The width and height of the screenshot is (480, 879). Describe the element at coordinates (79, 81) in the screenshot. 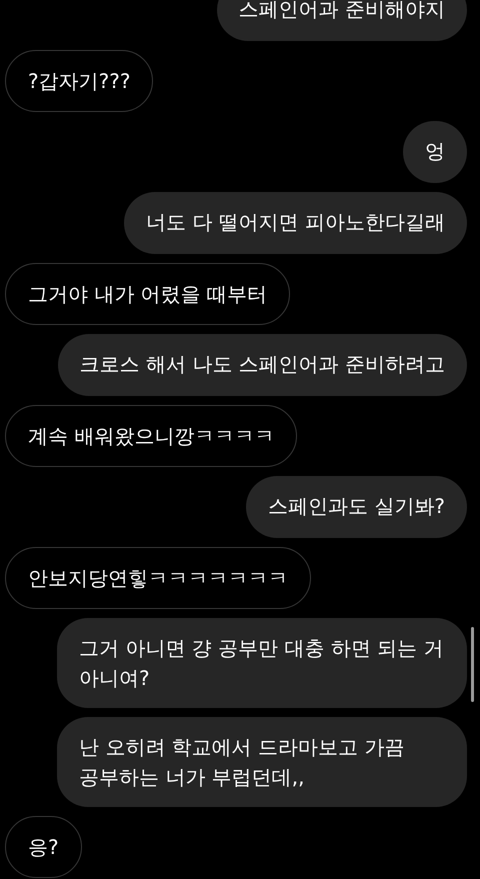

I see `message-bubble: ?갑자기???` at that location.